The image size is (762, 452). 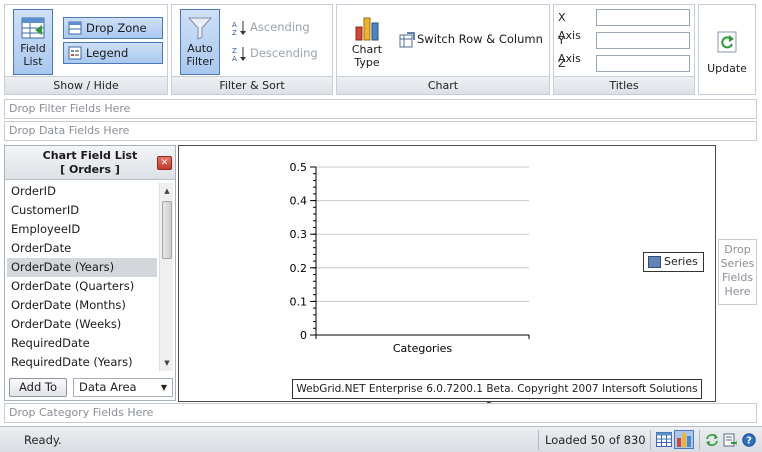 What do you see at coordinates (164, 163) in the screenshot?
I see `close-icon: ✕` at bounding box center [164, 163].